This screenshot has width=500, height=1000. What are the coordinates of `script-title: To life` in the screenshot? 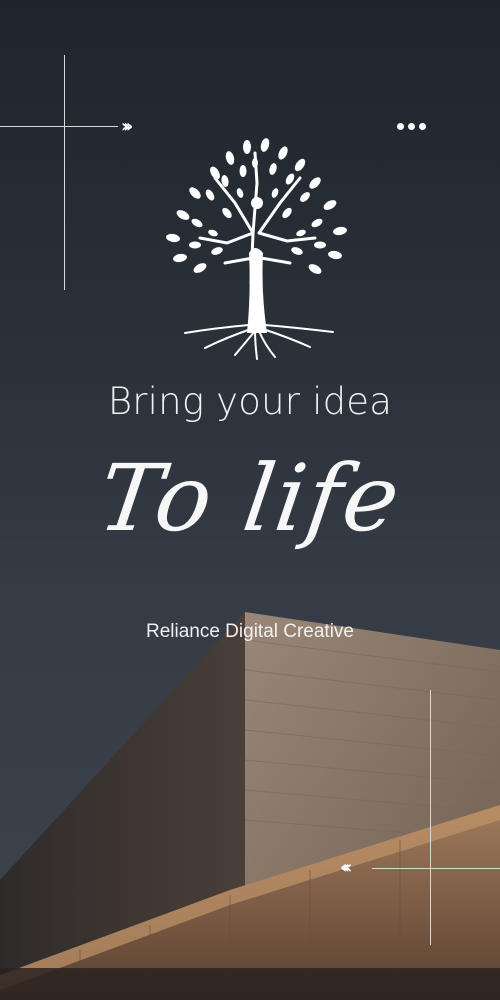 It's located at (250, 498).